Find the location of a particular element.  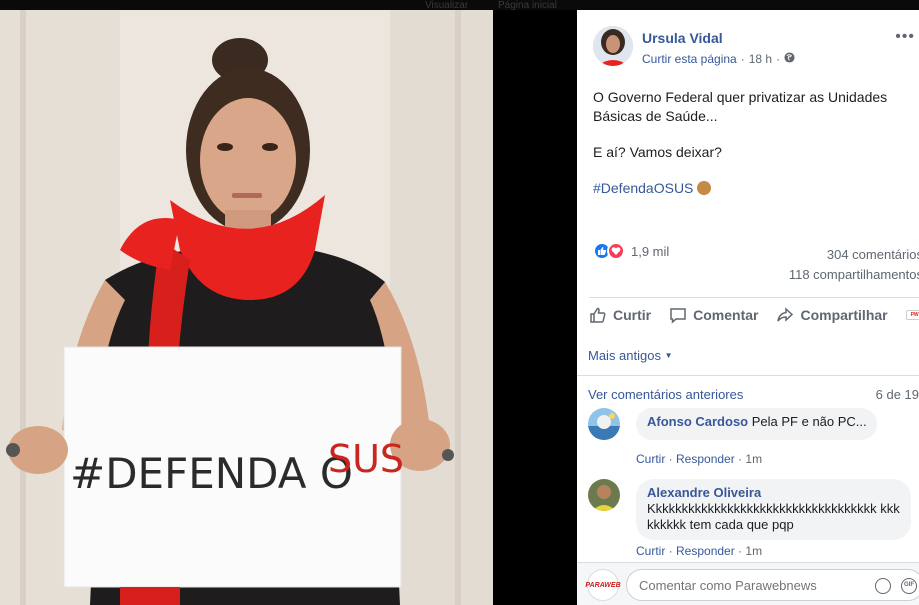

self-avatar: PARAWEB is located at coordinates (603, 585).